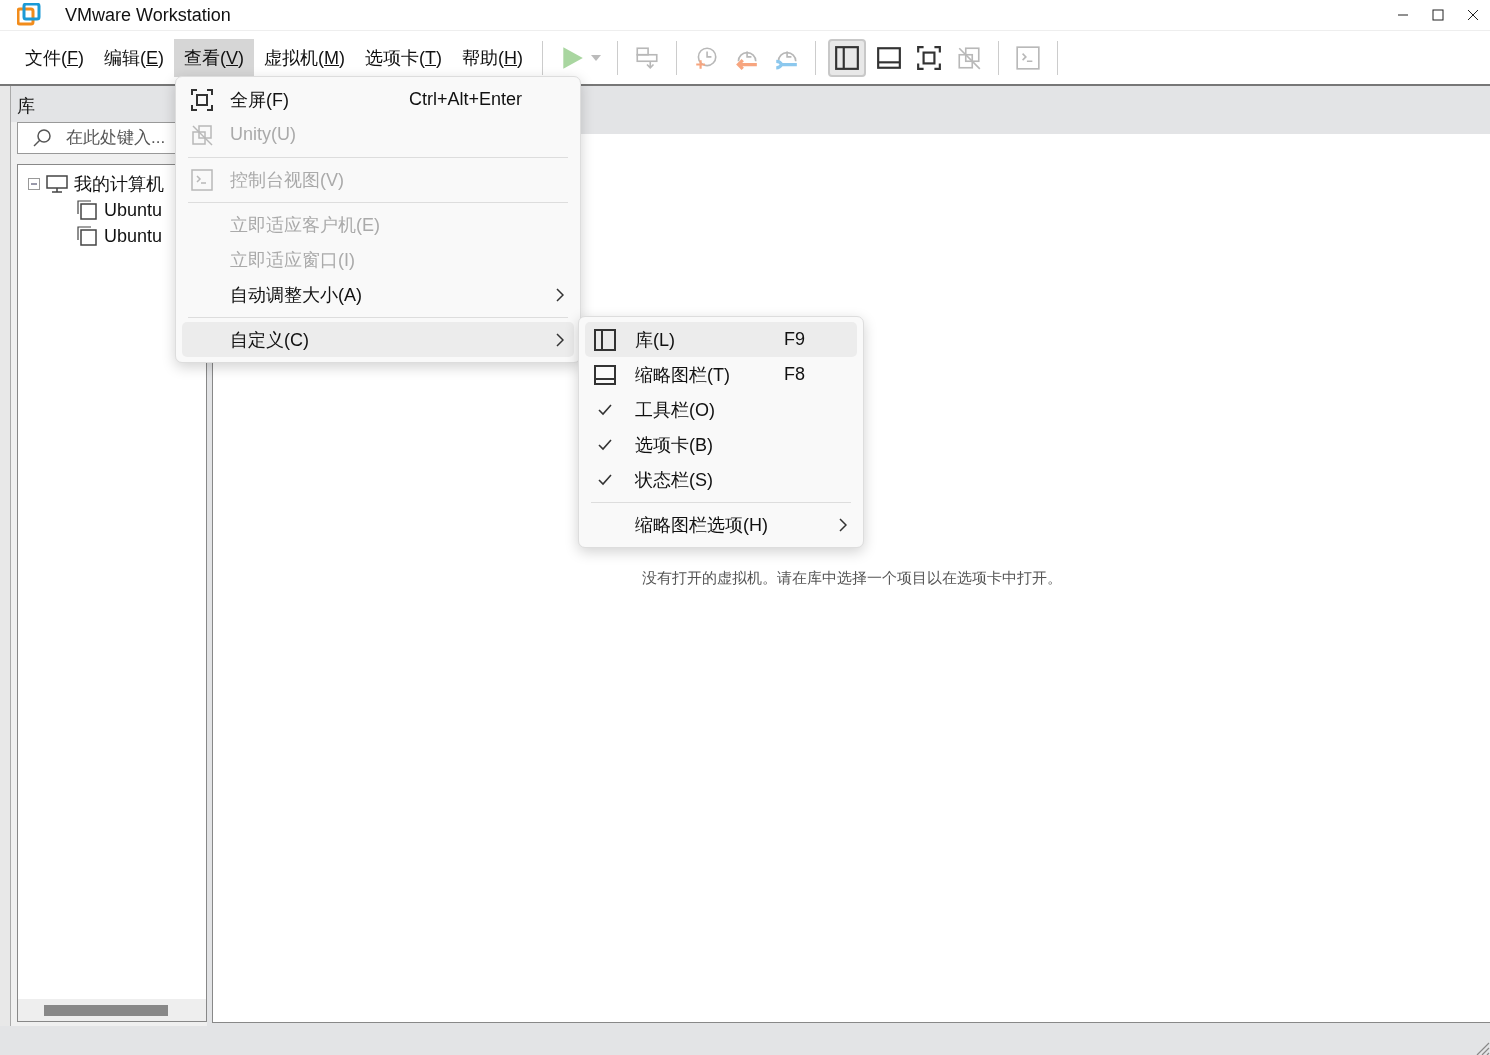  I want to click on menu-bar-item: 文件(F), so click(54, 57).